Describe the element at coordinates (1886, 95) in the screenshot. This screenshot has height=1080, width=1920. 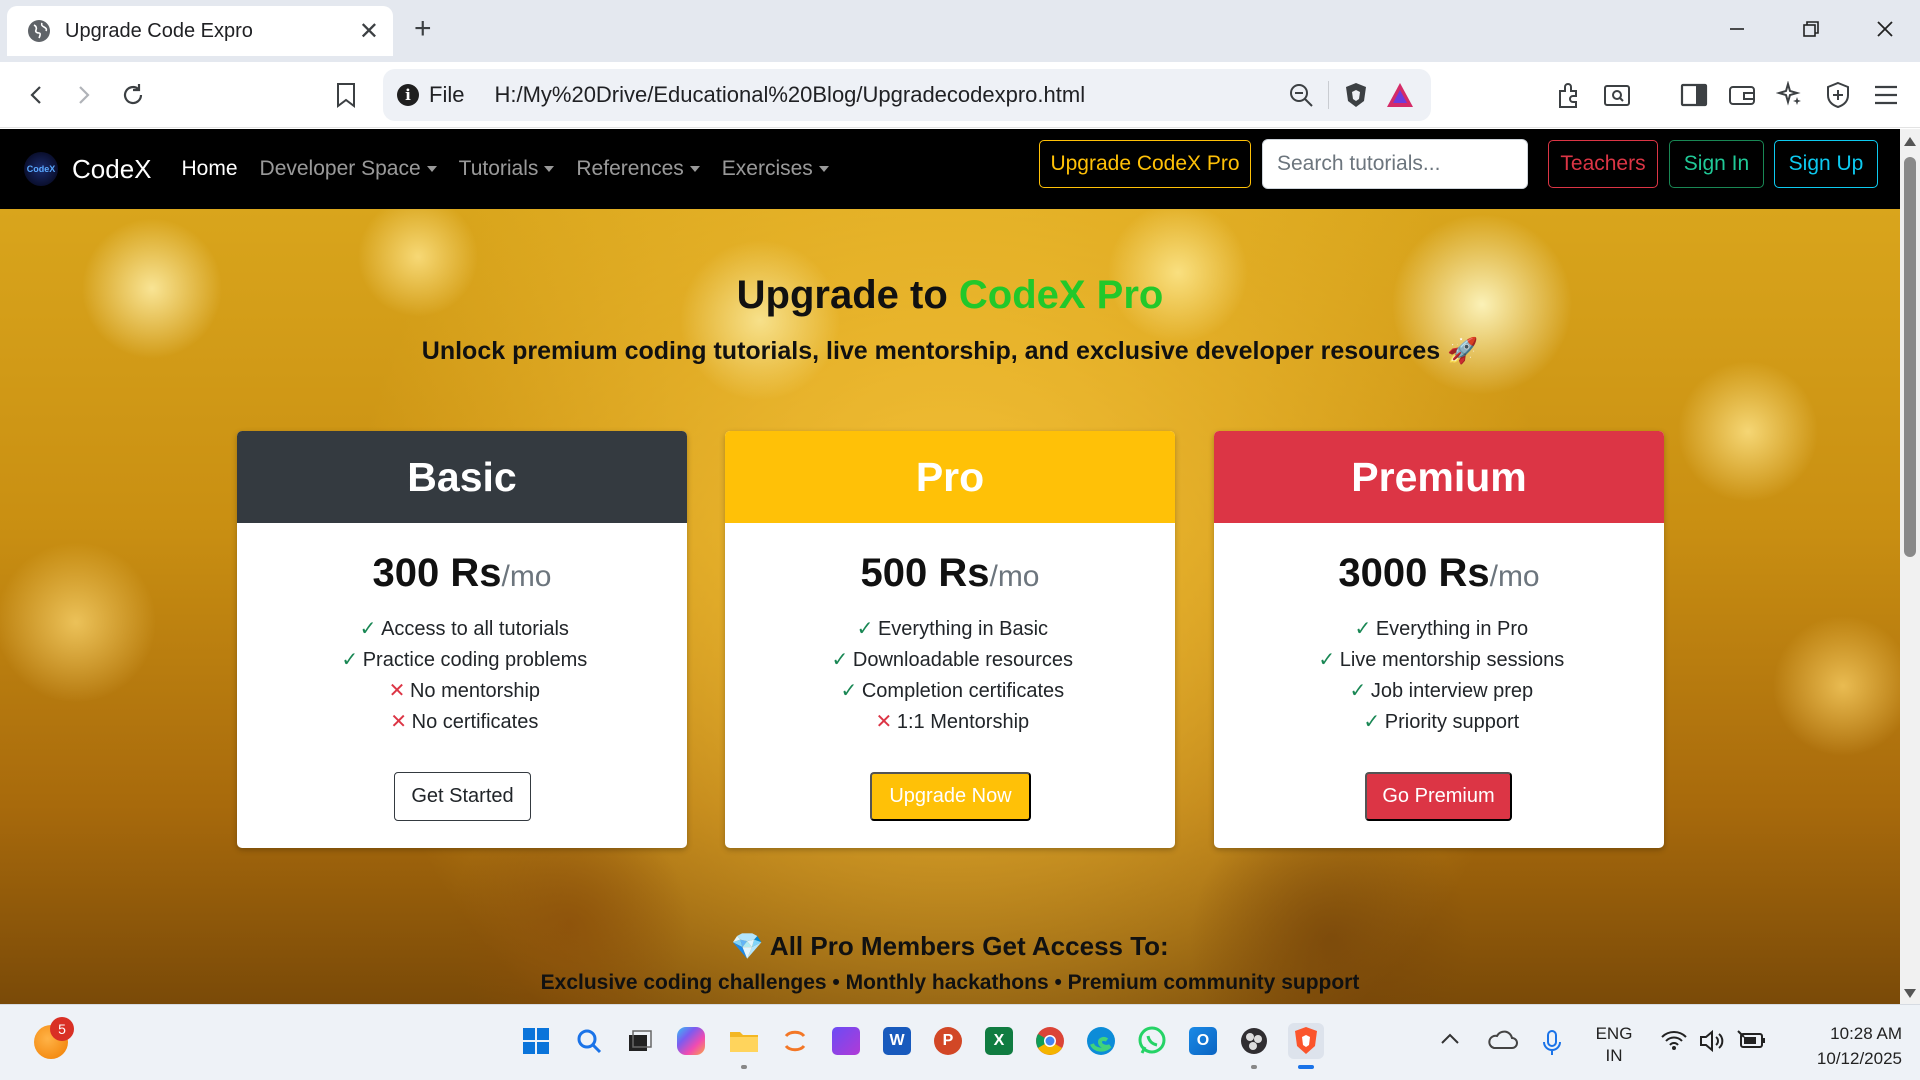
I see `menu-icon` at that location.